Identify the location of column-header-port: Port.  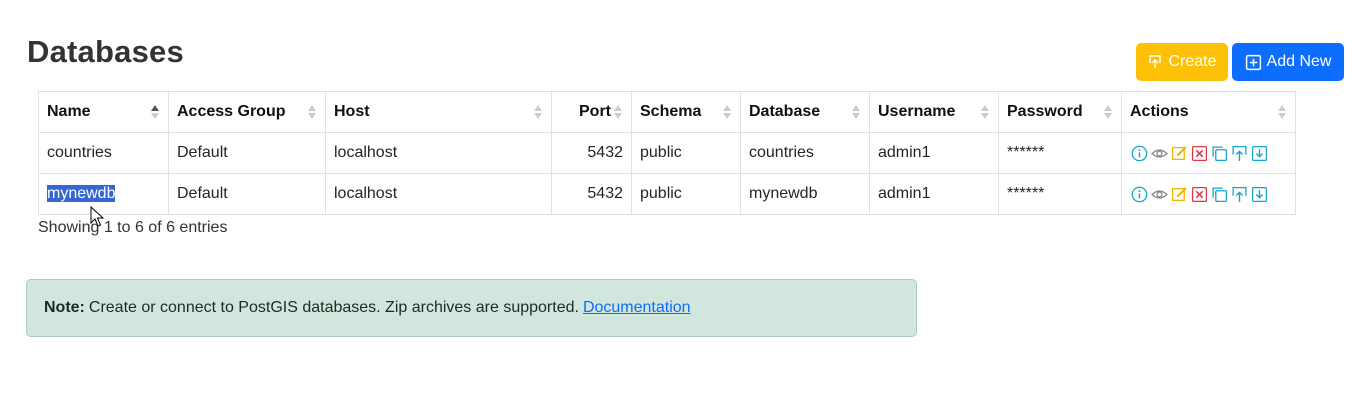
(591, 112).